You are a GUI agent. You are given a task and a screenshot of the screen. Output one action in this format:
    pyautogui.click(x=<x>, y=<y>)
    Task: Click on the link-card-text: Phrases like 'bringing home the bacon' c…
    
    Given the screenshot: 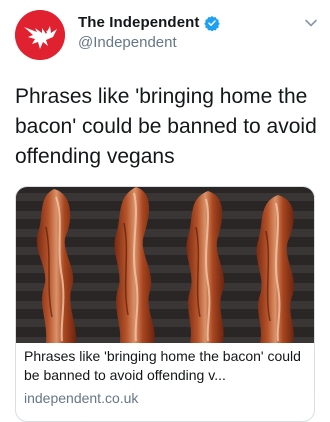 What is the action you would take?
    pyautogui.click(x=166, y=377)
    